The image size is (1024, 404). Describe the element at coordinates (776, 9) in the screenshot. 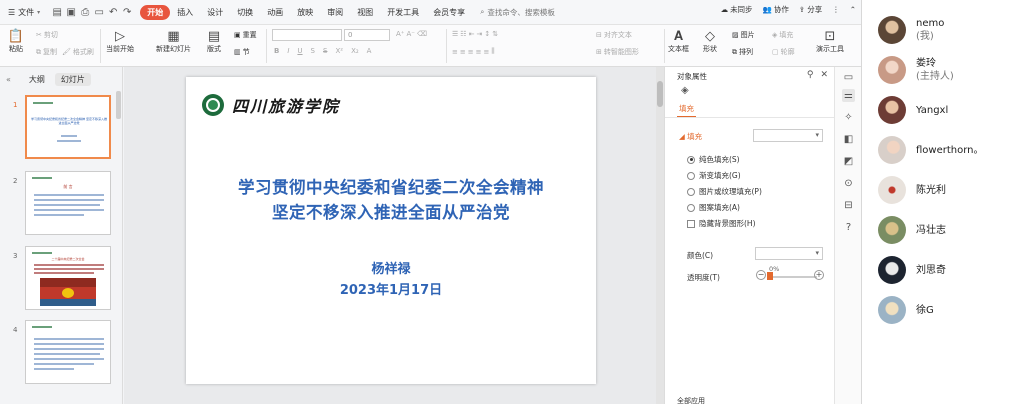

I see `collab-button: 👥 协作` at that location.